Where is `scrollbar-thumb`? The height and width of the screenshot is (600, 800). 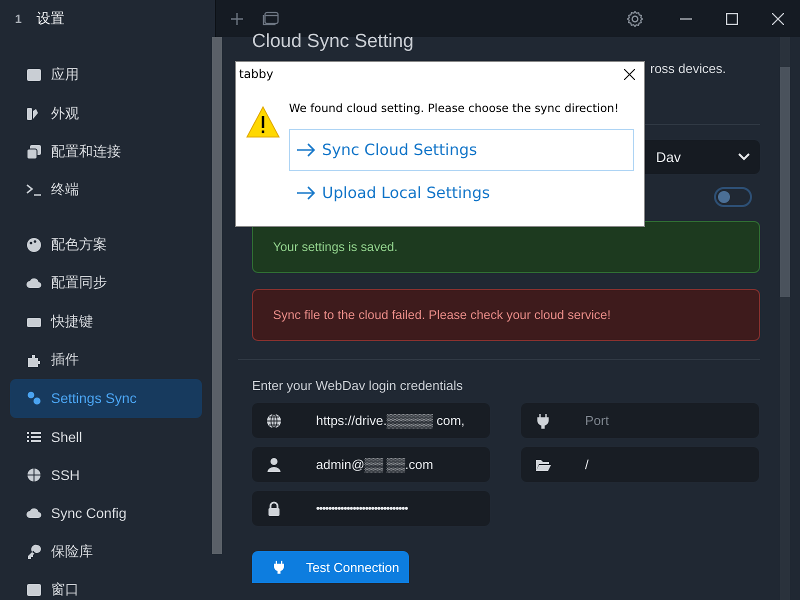
scrollbar-thumb is located at coordinates (785, 182).